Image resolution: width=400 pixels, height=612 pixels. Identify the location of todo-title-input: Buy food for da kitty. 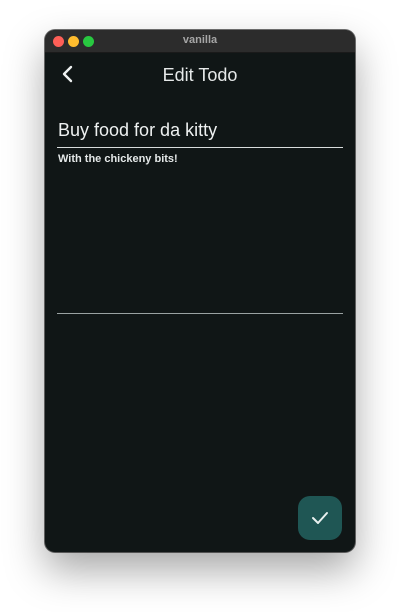
(200, 132).